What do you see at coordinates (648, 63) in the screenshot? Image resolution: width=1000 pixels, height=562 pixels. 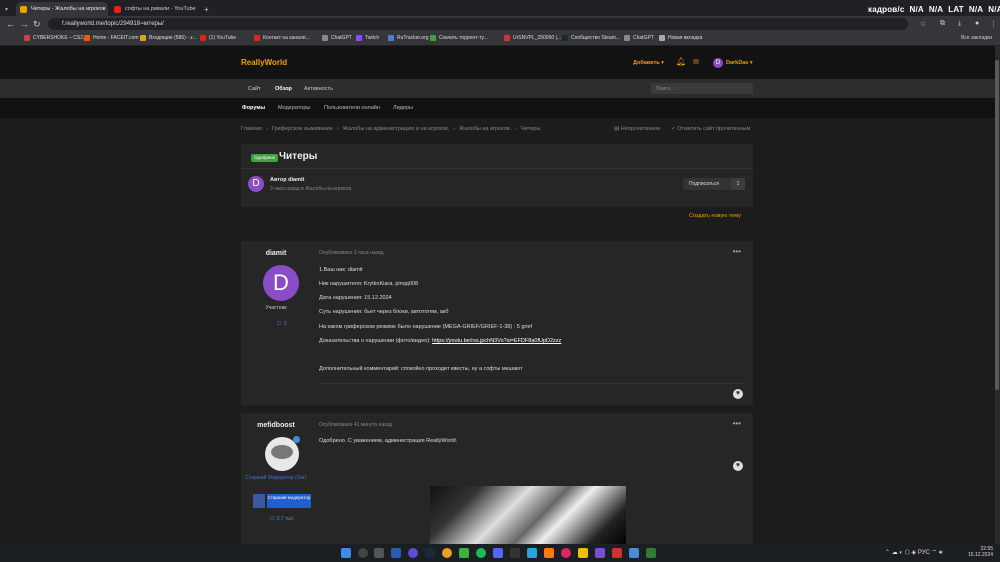 I see `add-dropdown: Добавить ▾` at bounding box center [648, 63].